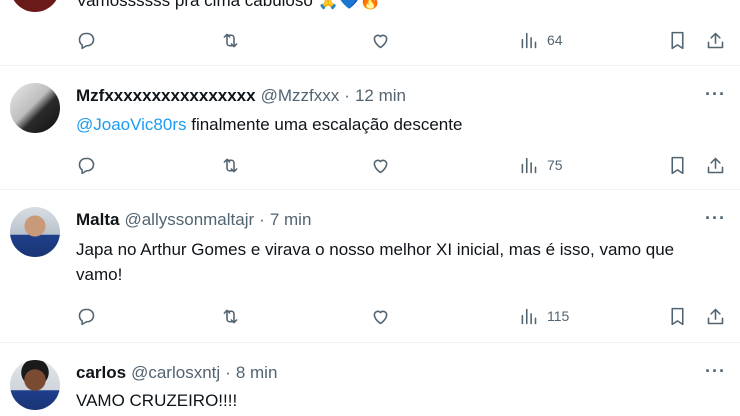 This screenshot has height=416, width=740. Describe the element at coordinates (555, 40) in the screenshot. I see `views-count: 64` at that location.